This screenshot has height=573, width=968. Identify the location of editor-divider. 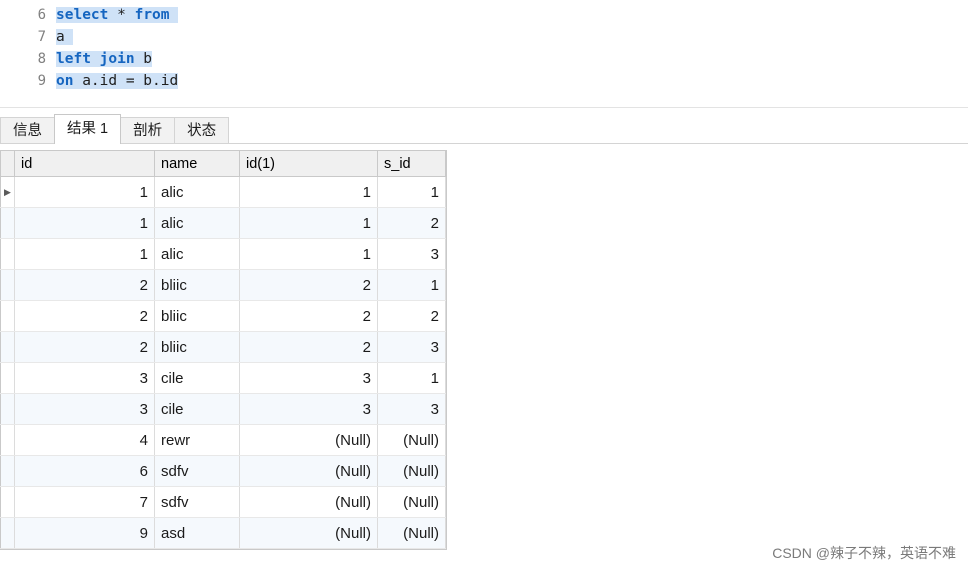
(484, 107).